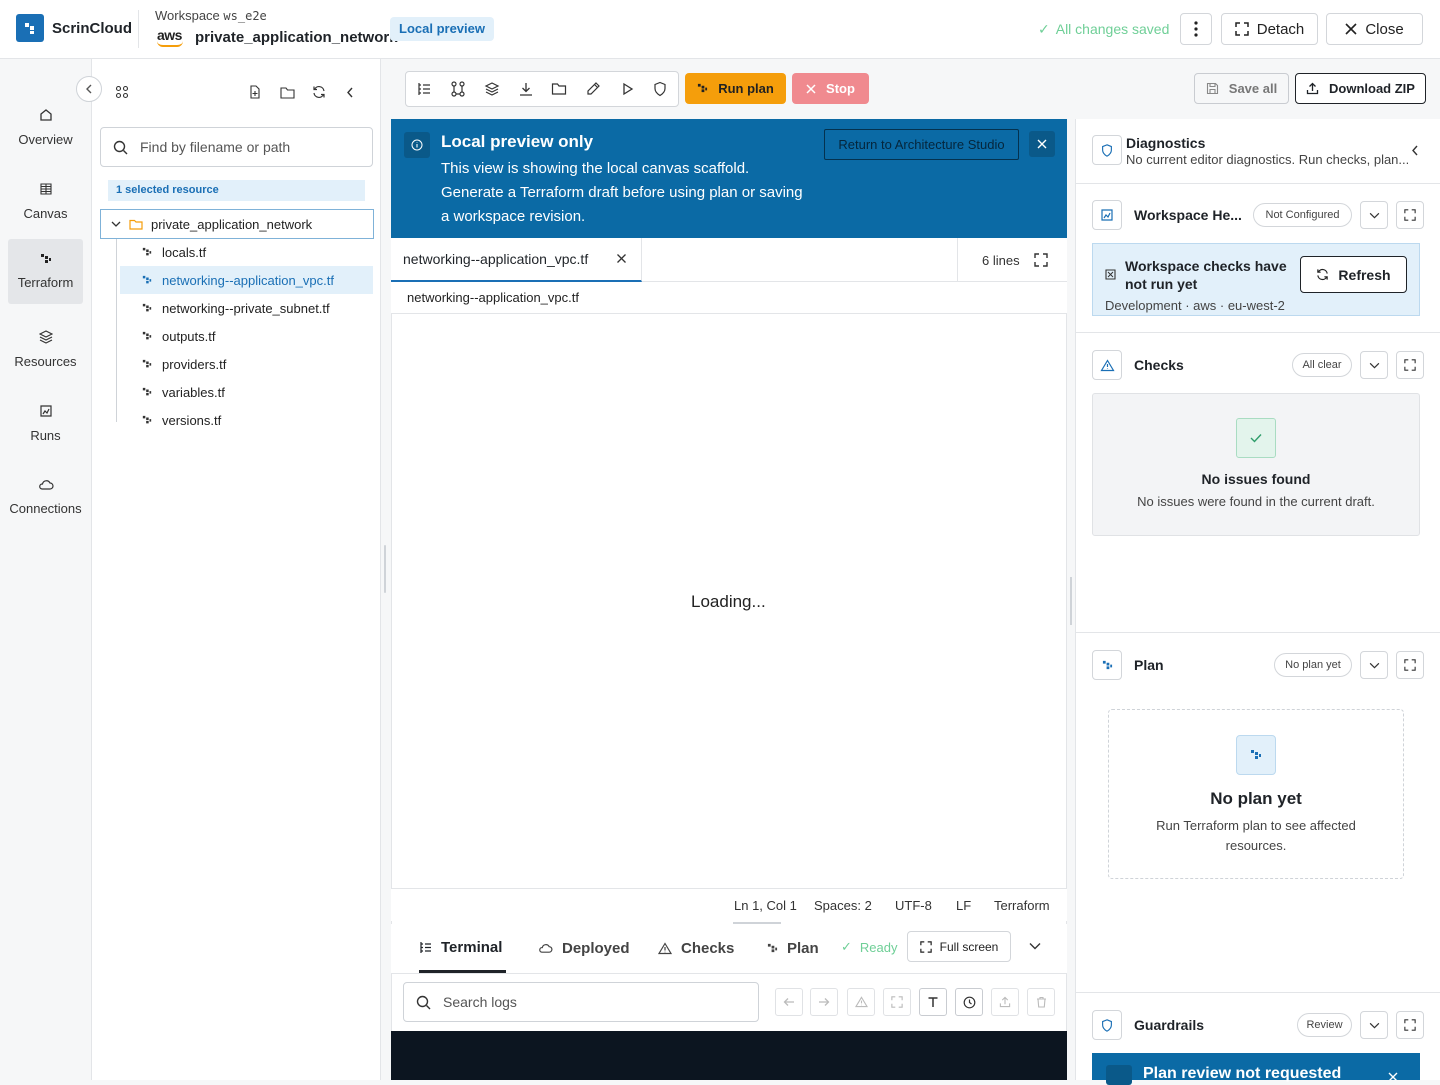 The image size is (1440, 1085). Describe the element at coordinates (193, 392) in the screenshot. I see `tree-file-label: variables.tf` at that location.